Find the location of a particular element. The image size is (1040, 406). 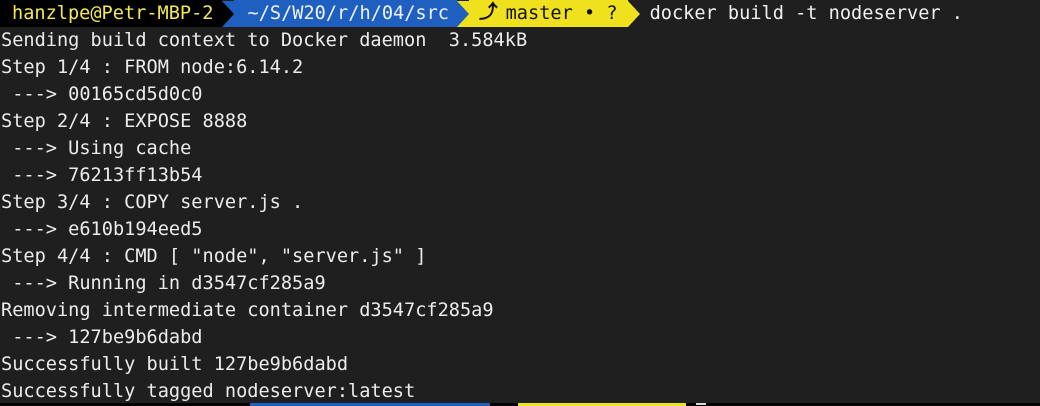

output-line: Step 4/4 : CMD [ "node", "server.js" ] is located at coordinates (214, 256).